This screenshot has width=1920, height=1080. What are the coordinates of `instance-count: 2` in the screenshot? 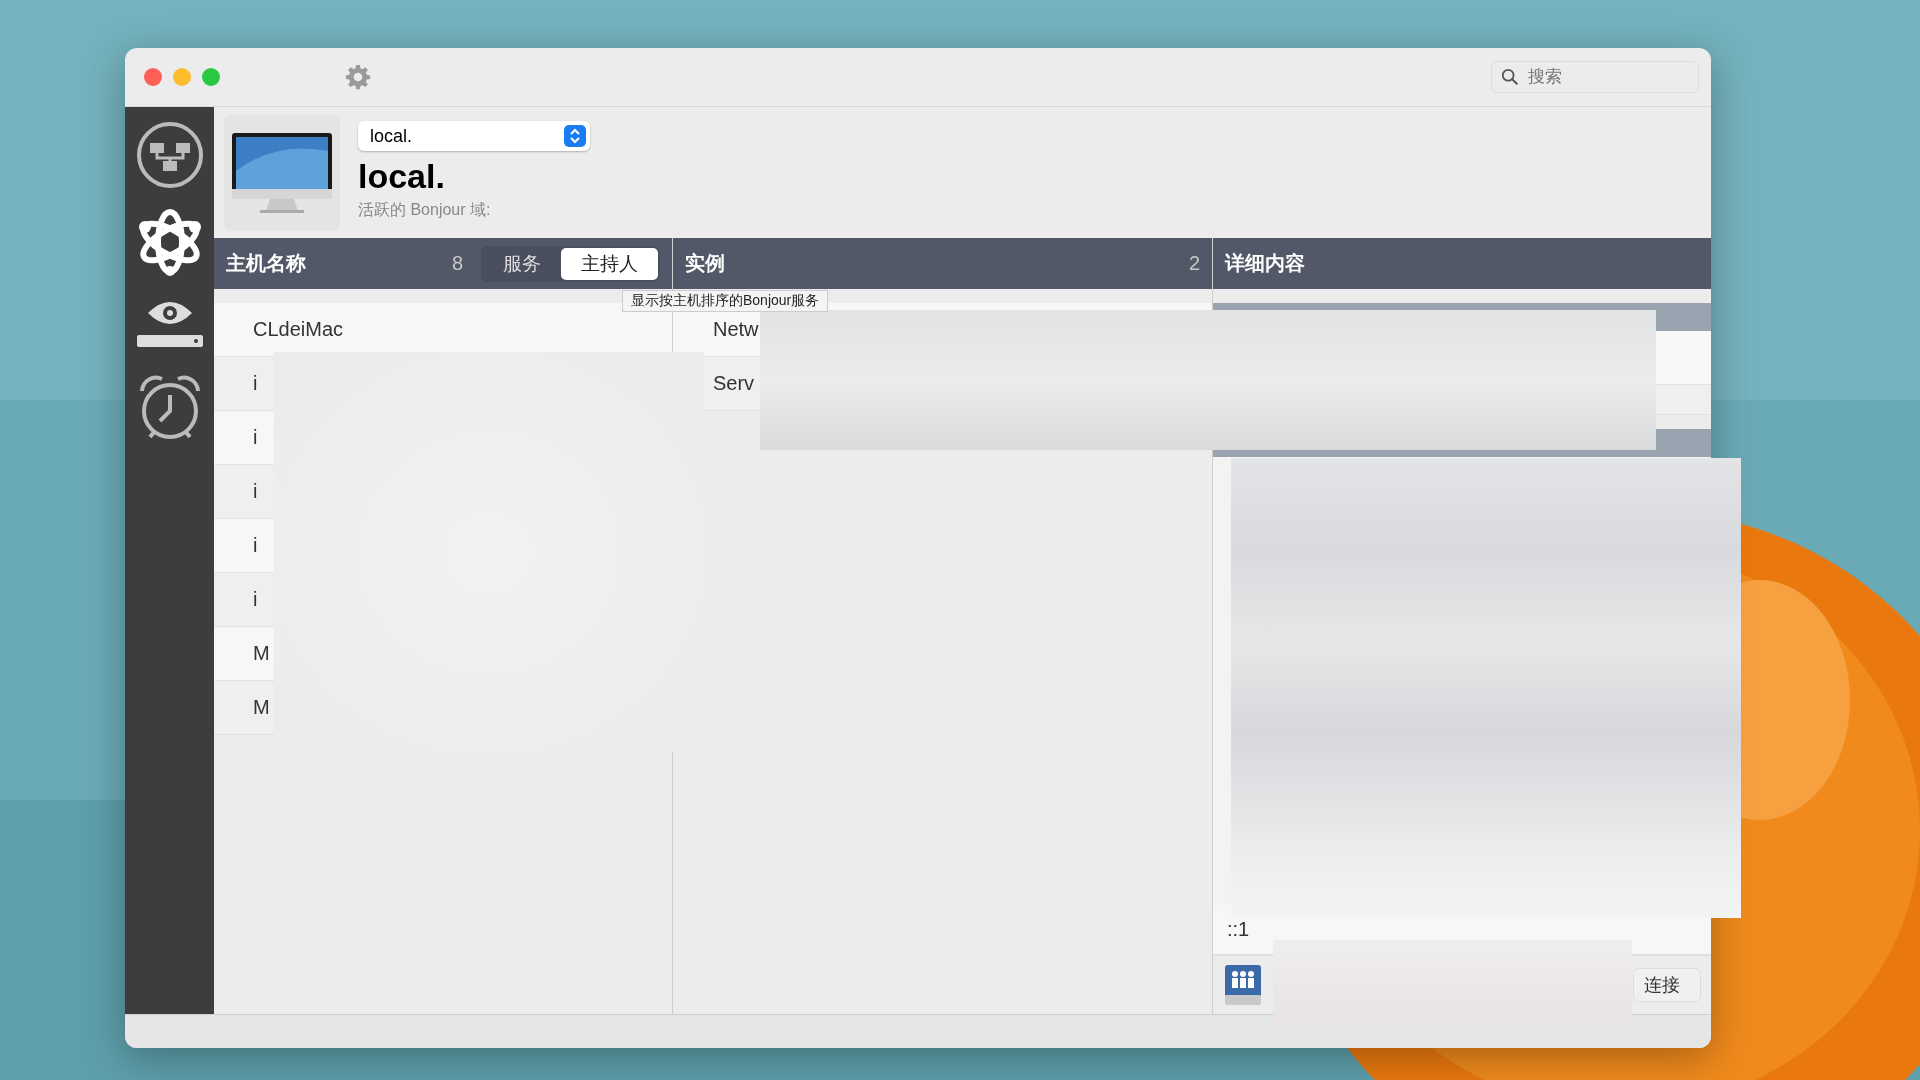 It's located at (1194, 263).